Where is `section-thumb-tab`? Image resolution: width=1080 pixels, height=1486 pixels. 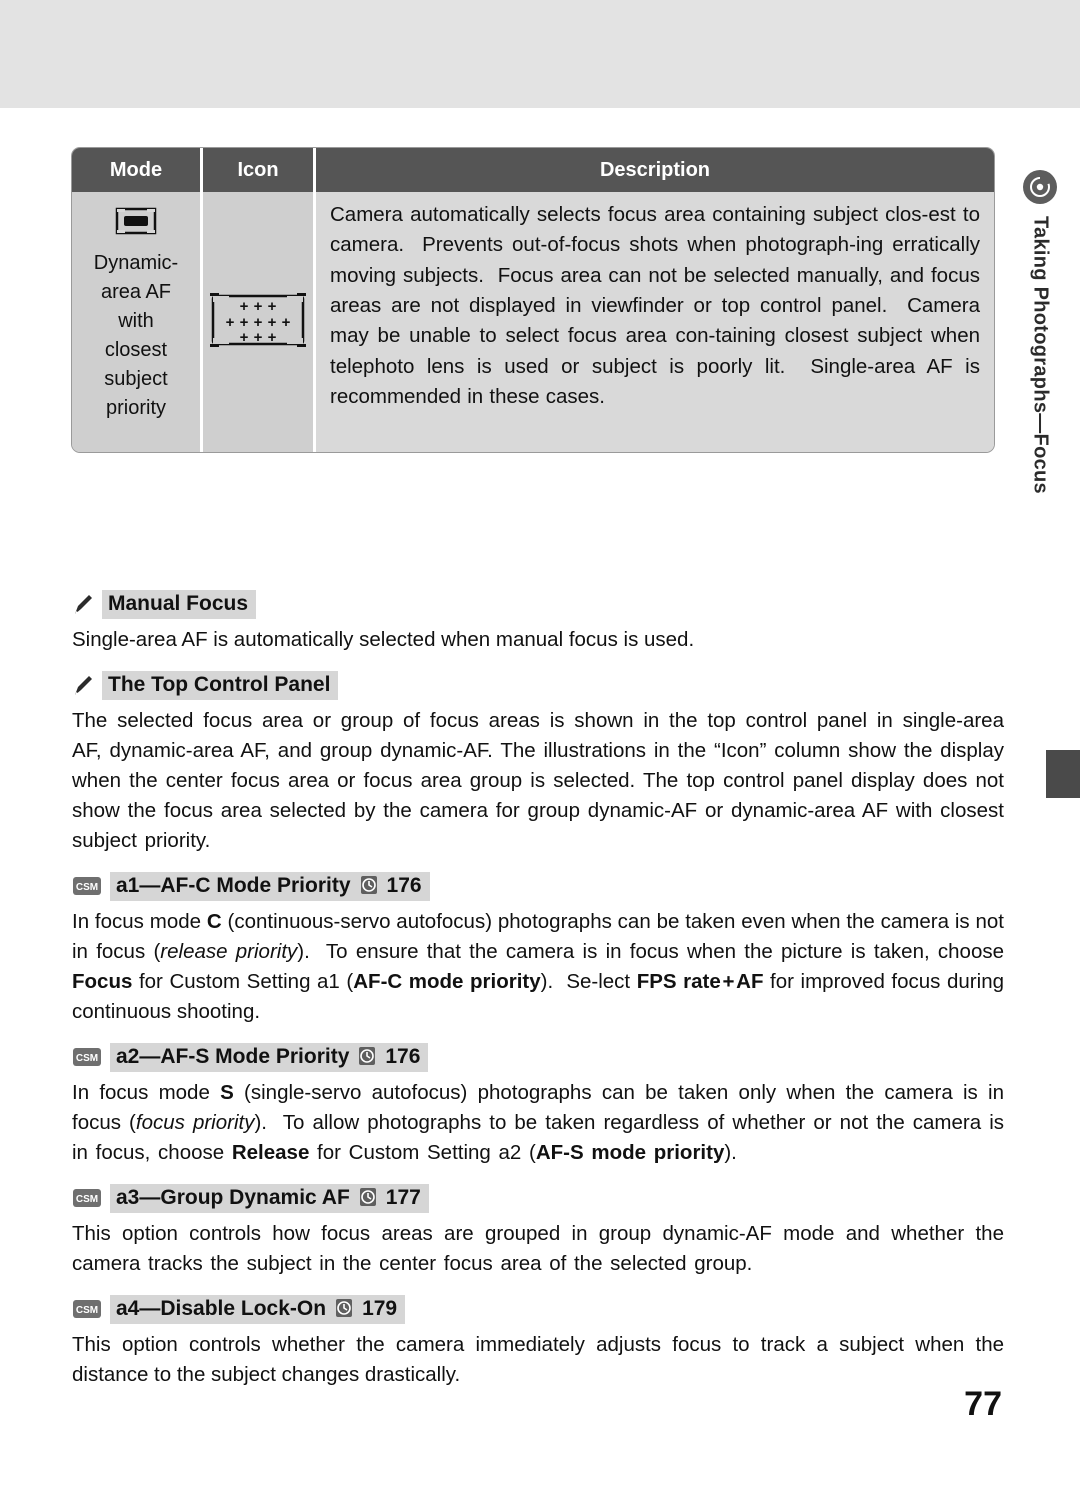 section-thumb-tab is located at coordinates (1063, 774).